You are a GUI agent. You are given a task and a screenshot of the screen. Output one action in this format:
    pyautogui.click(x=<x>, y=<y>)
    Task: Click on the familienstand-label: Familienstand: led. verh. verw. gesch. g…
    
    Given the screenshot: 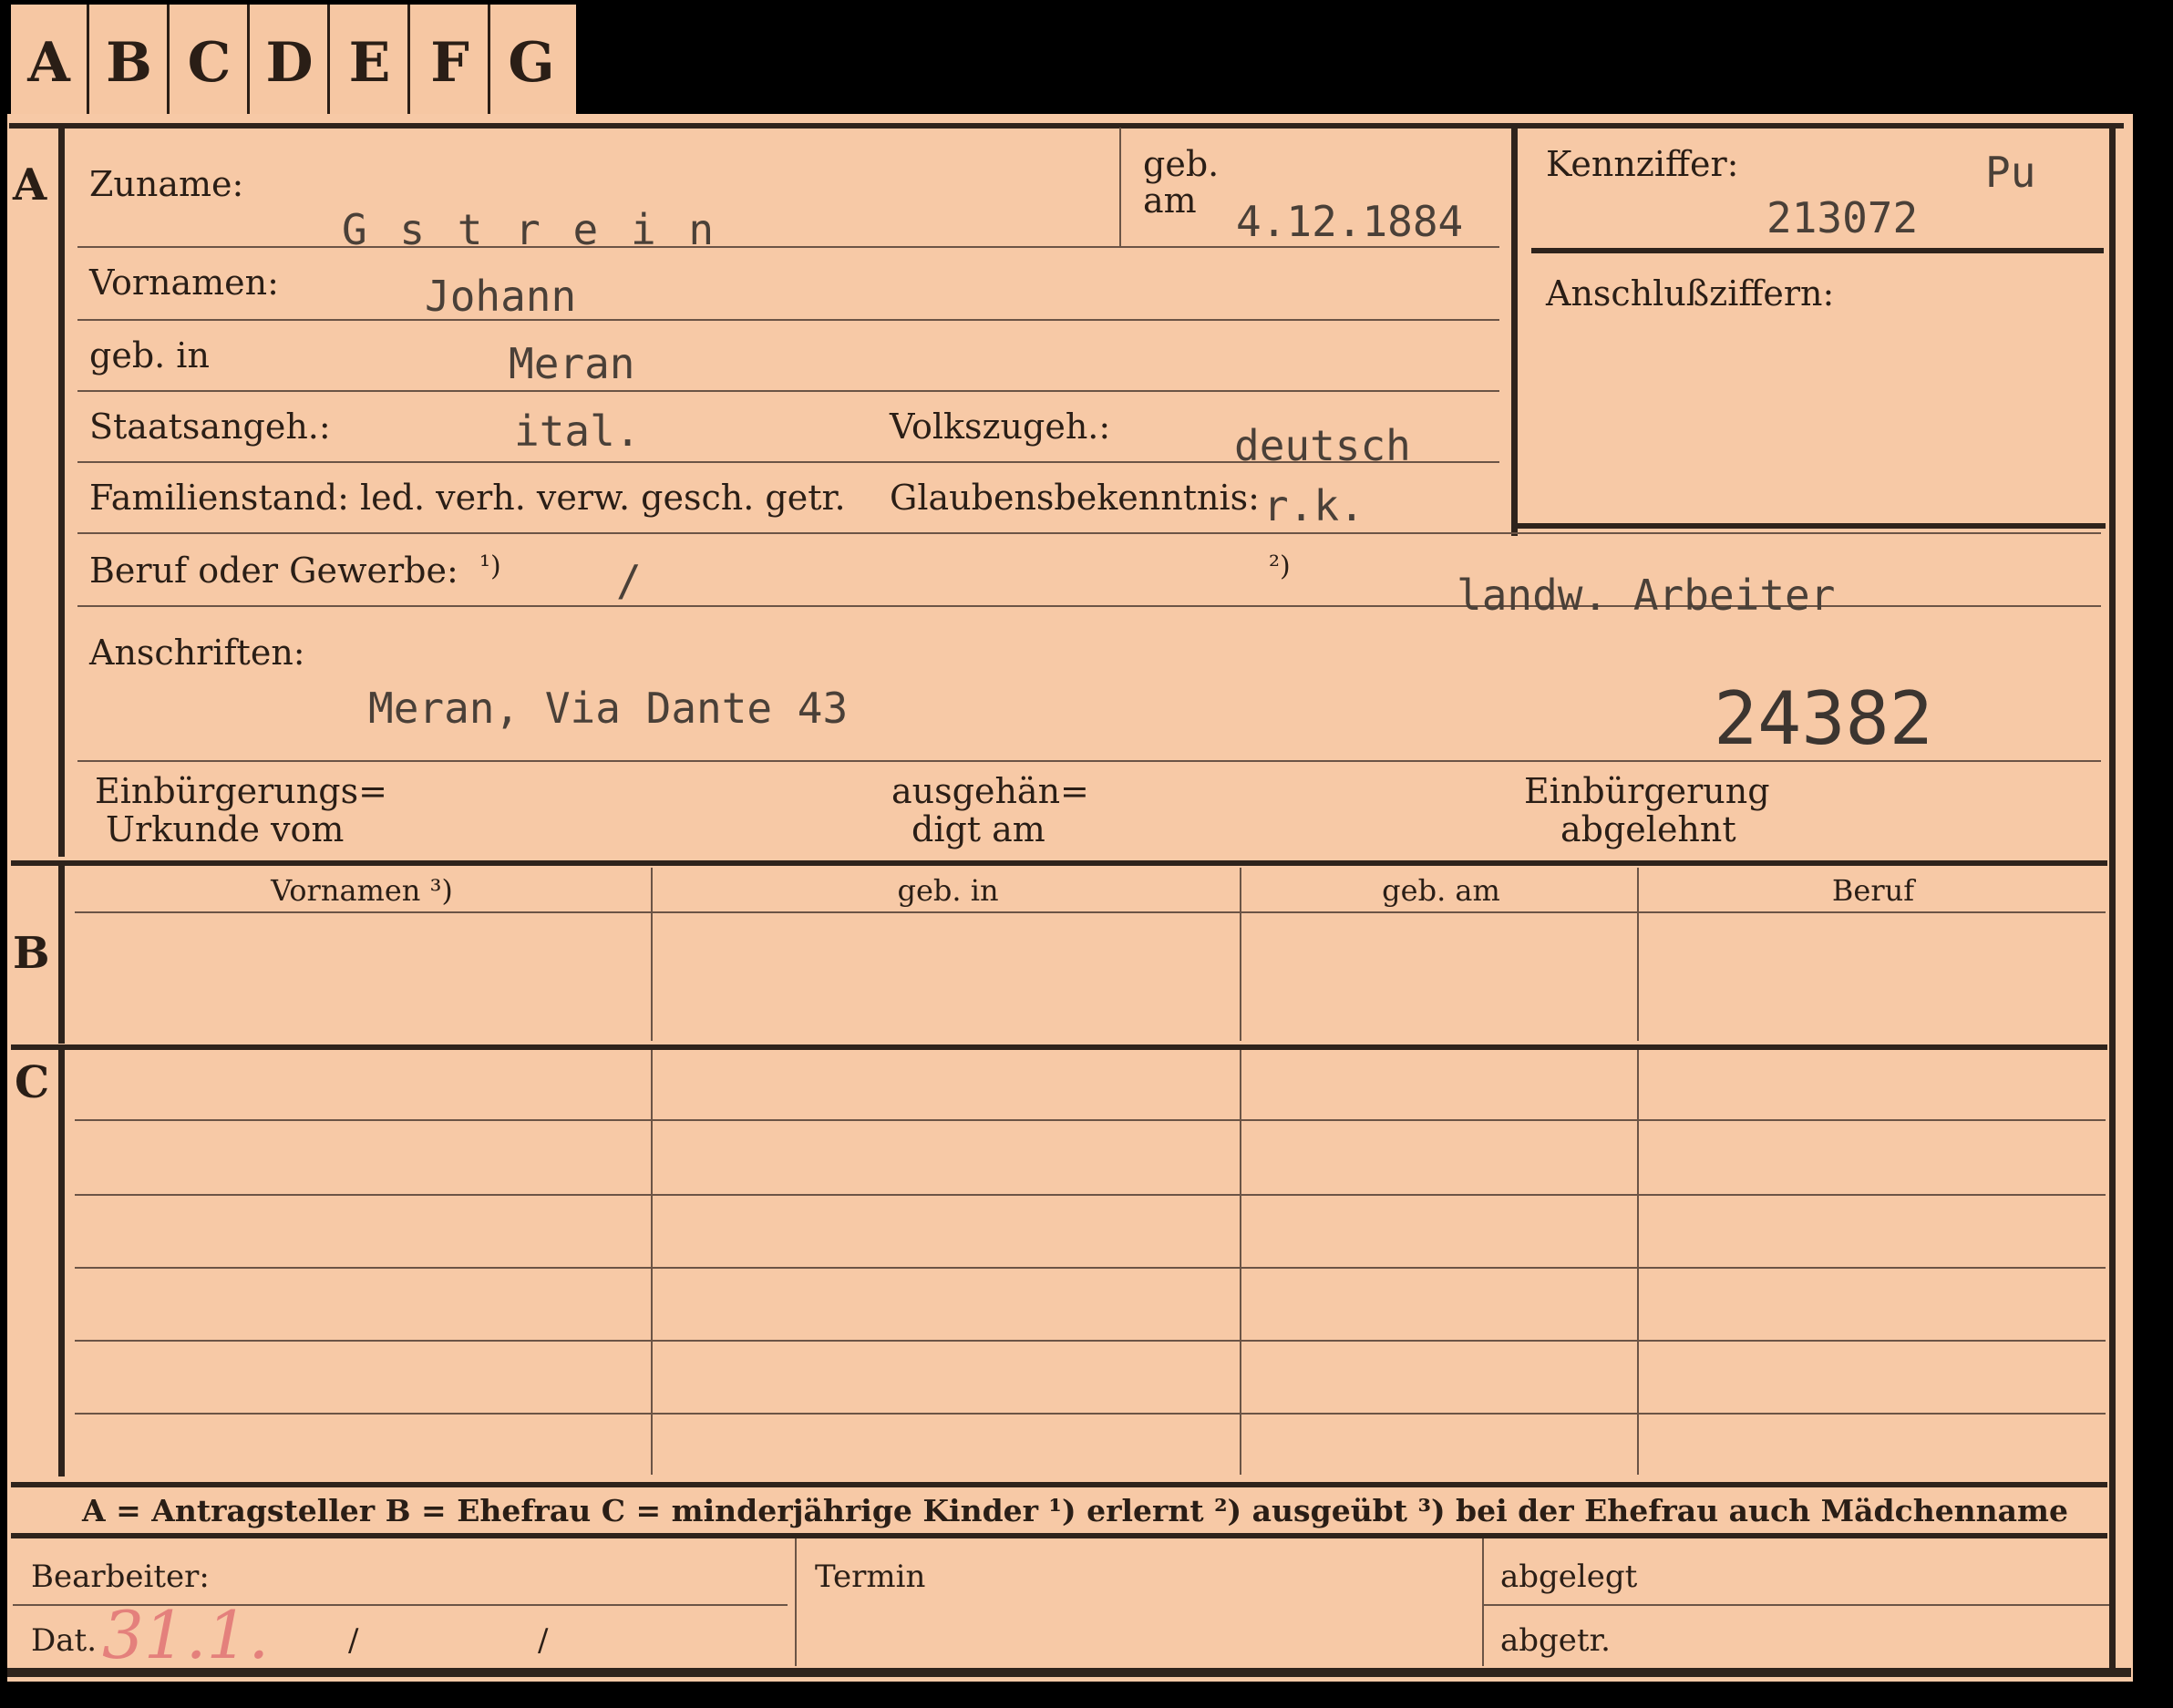 What is the action you would take?
    pyautogui.click(x=468, y=498)
    